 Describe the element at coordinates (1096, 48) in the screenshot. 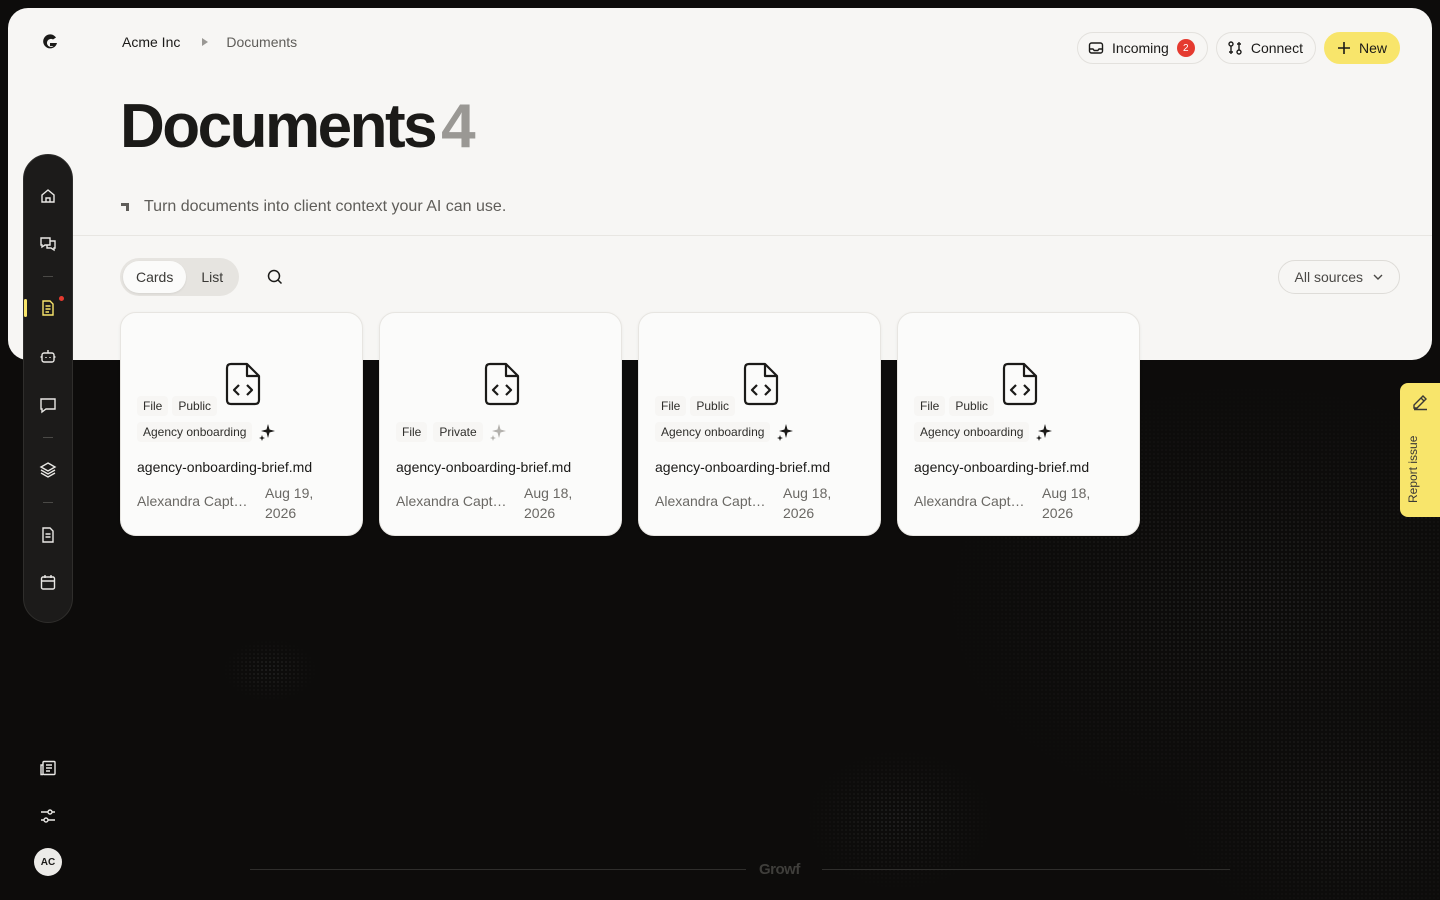

I see `inbox-icon` at that location.